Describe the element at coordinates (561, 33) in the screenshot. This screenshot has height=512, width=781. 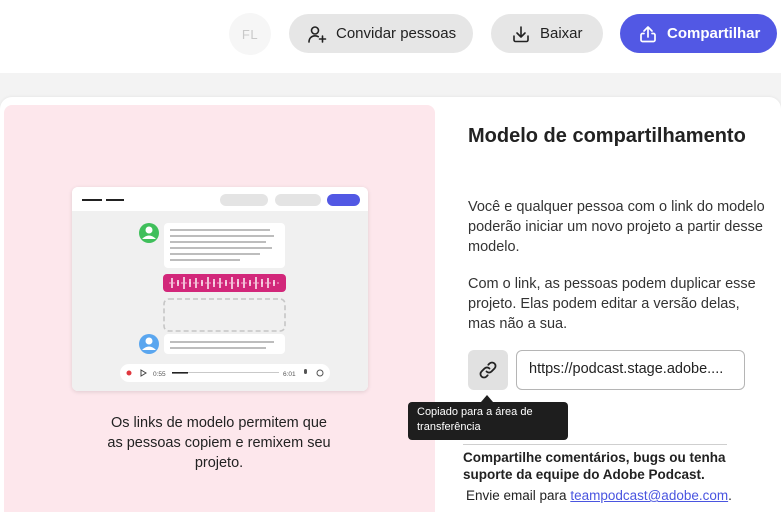
I see `download-label: Baixar` at that location.